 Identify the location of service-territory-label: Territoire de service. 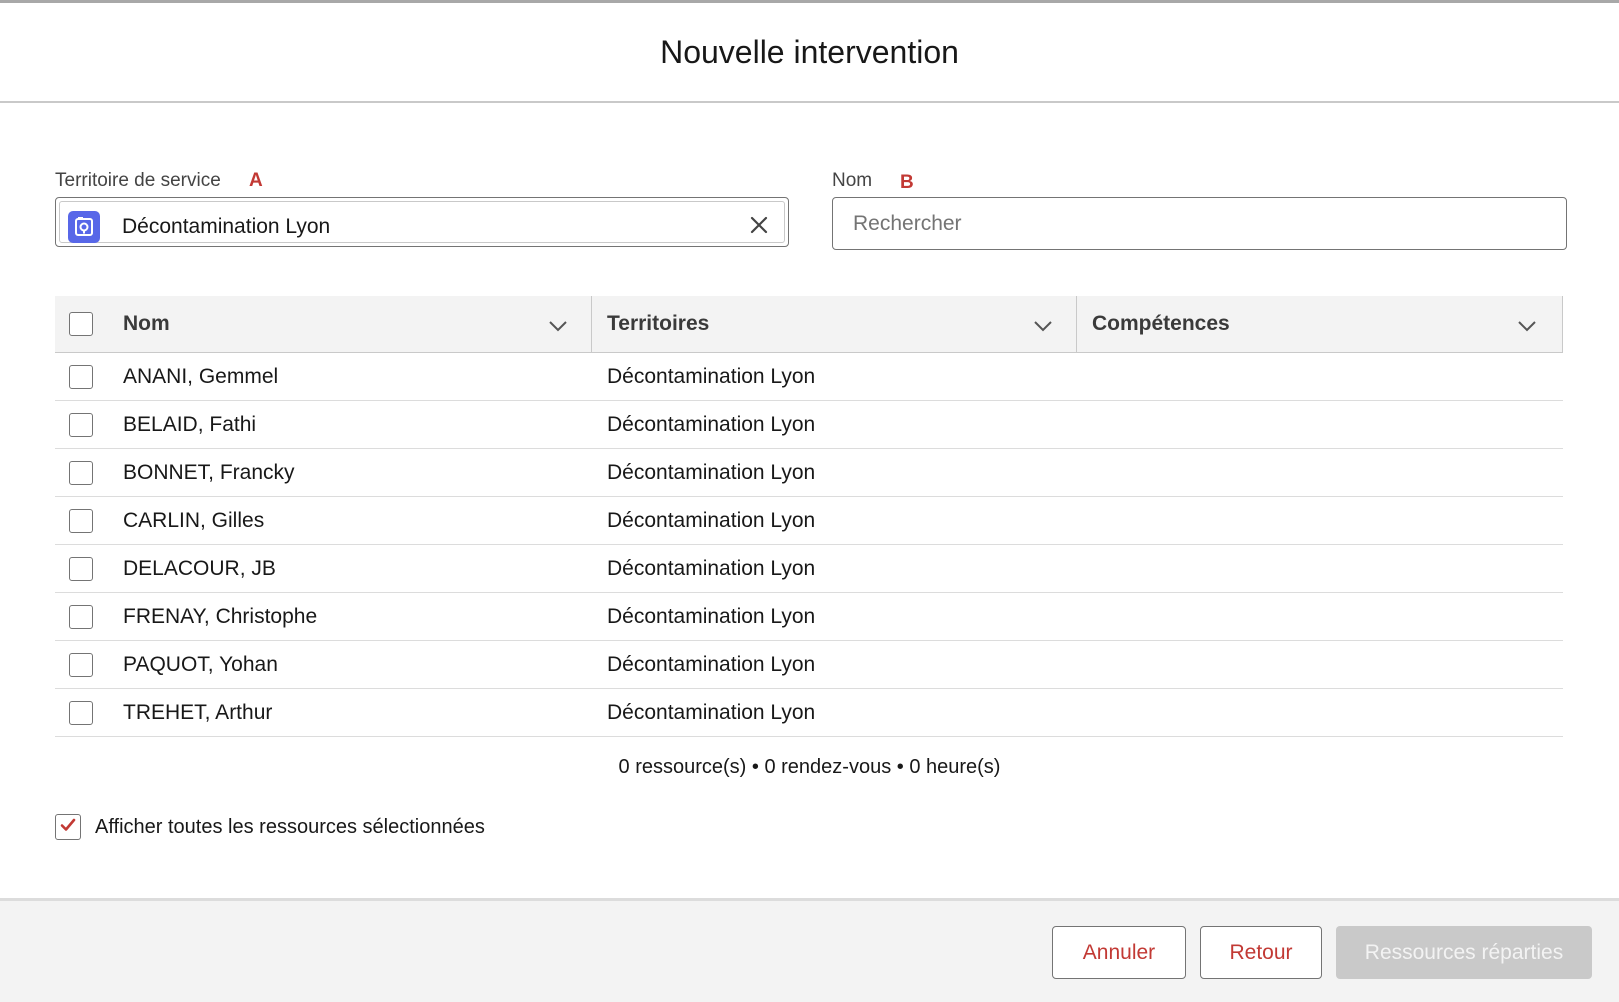
(138, 180).